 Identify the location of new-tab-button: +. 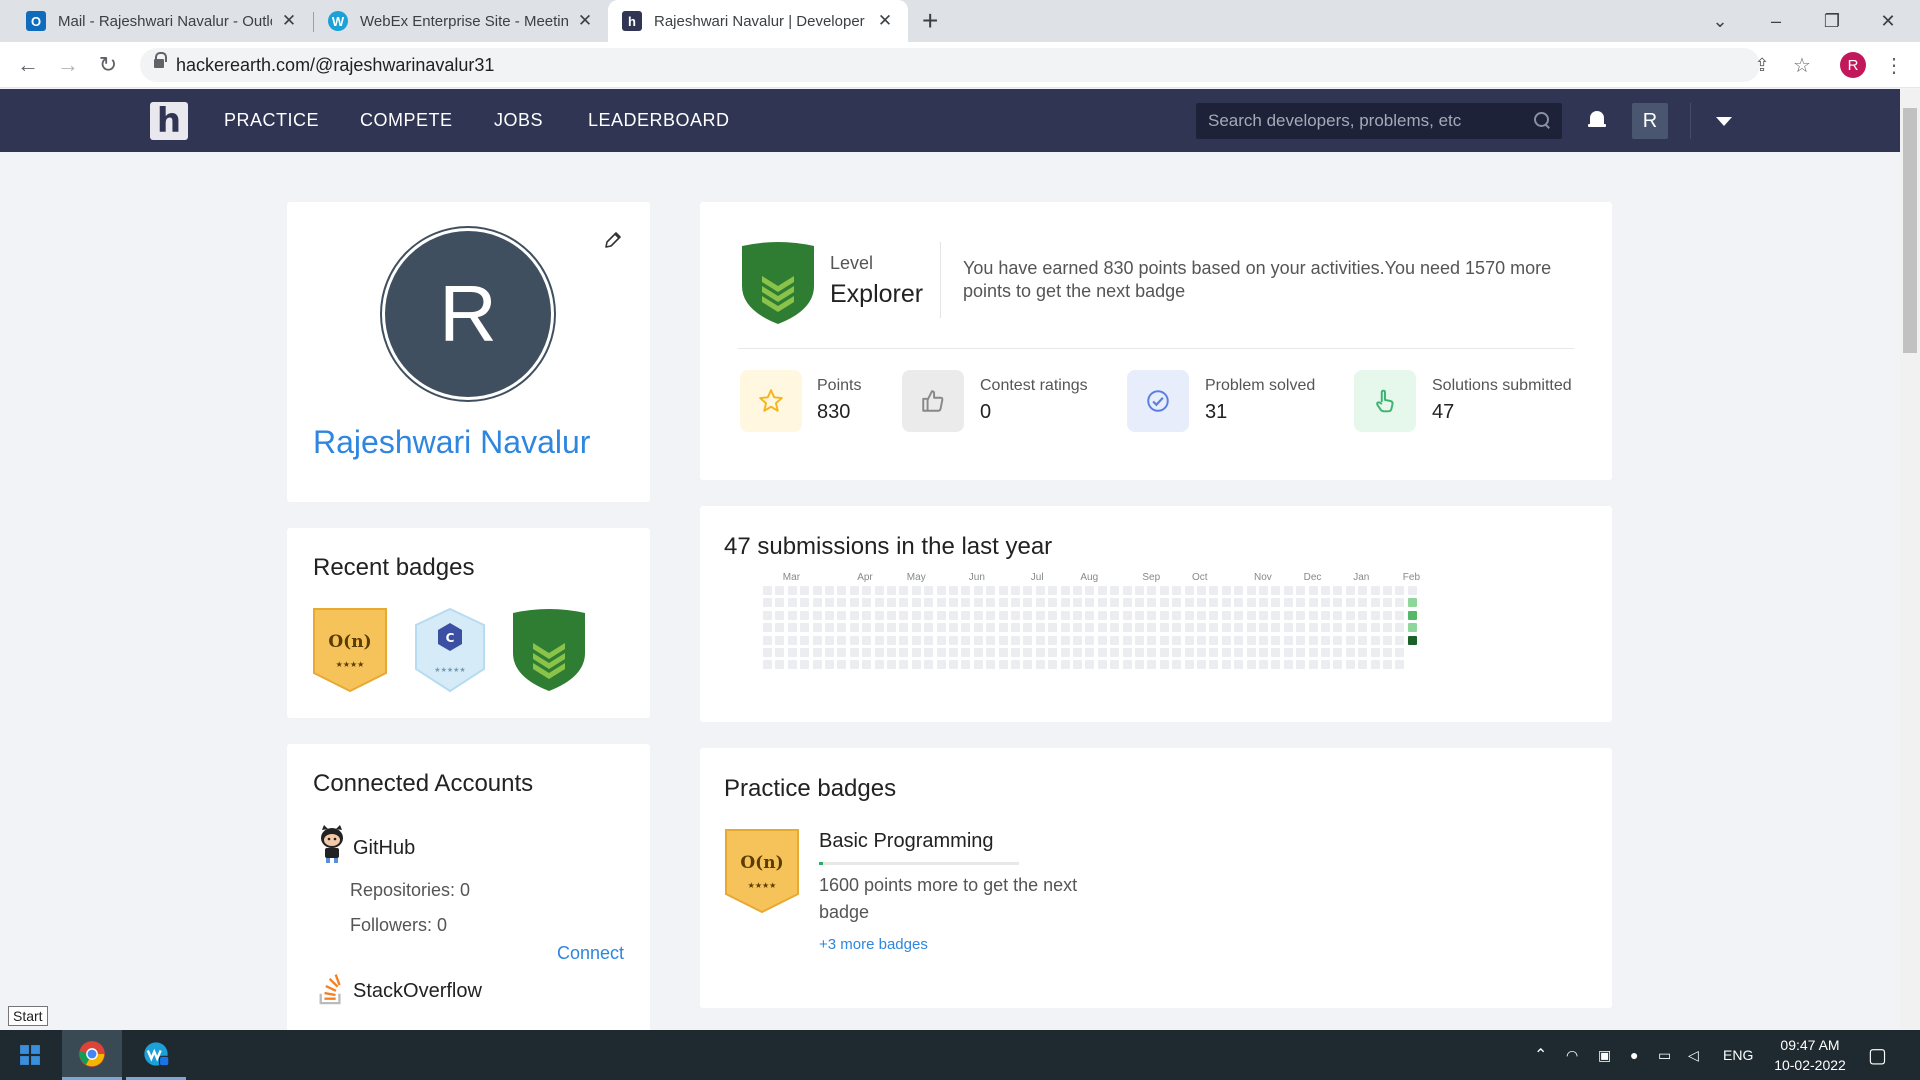
(930, 21).